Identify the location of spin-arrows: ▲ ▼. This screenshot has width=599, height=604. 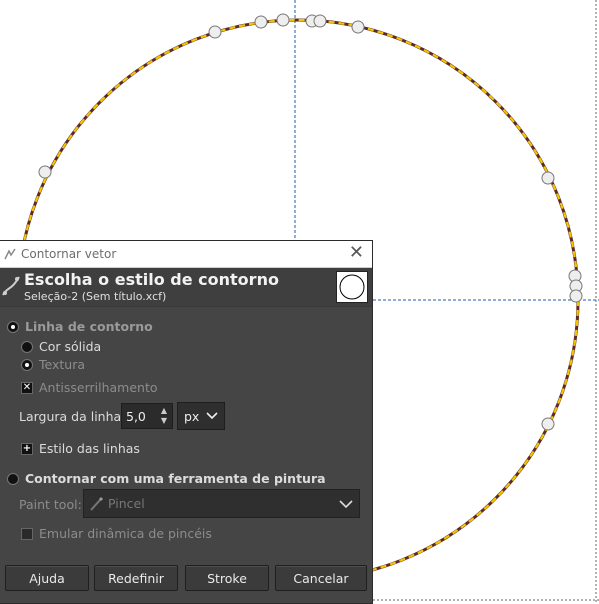
(164, 416).